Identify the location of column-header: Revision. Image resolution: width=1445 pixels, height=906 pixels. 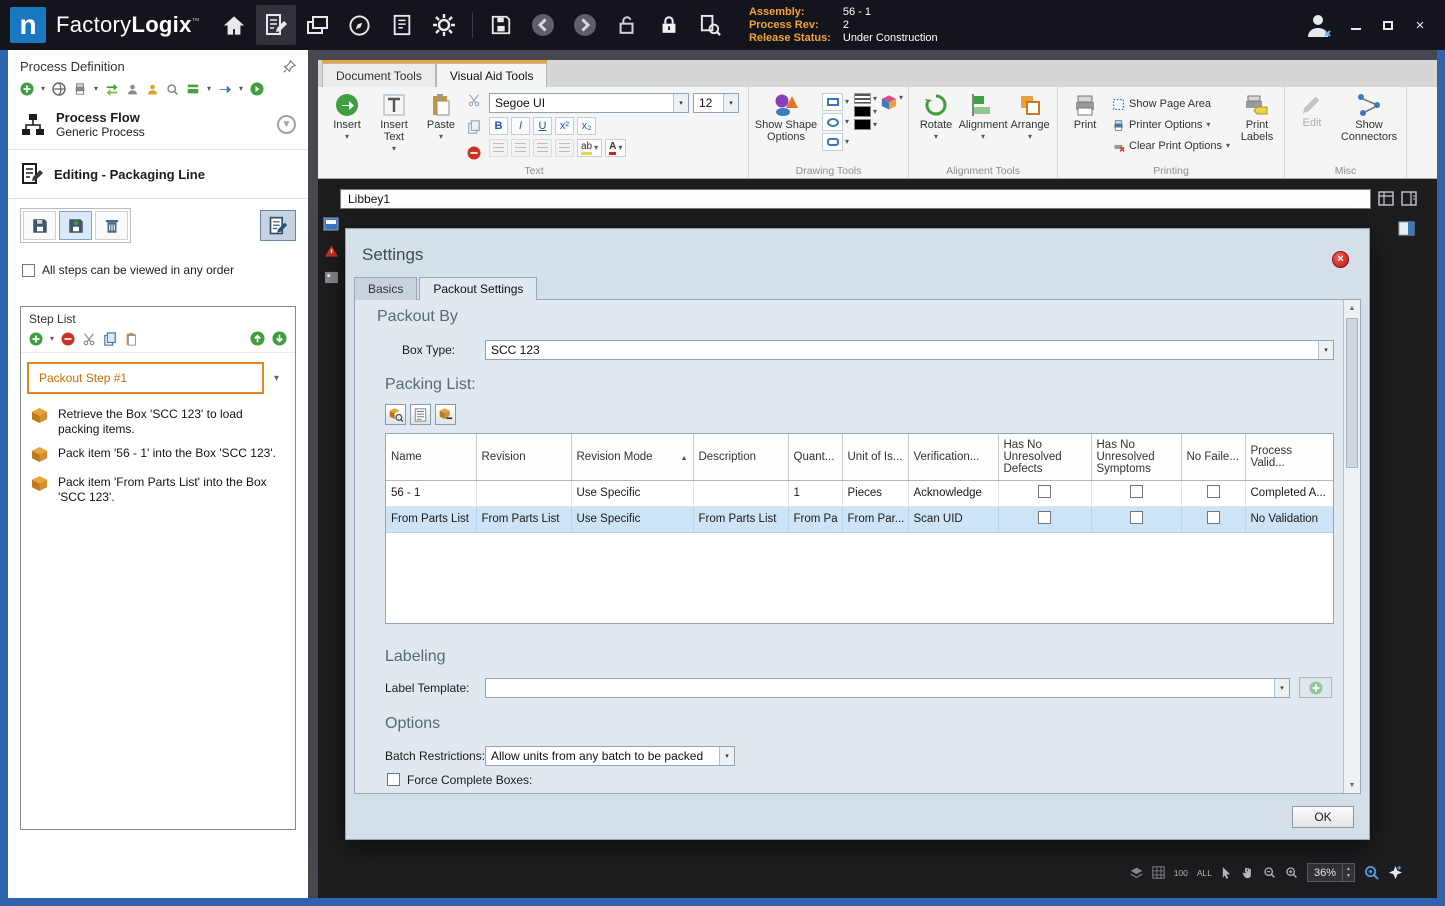
(524, 457).